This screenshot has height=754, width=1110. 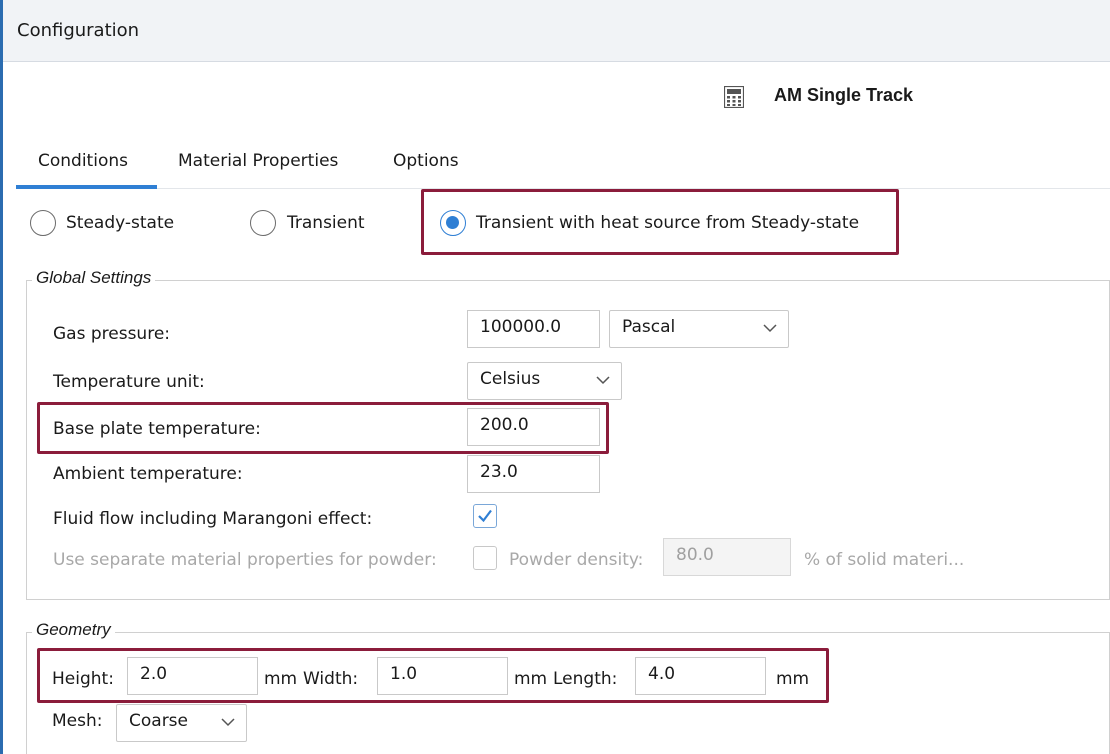 What do you see at coordinates (129, 382) in the screenshot?
I see `temperature-unit-label: Temperature unit:` at bounding box center [129, 382].